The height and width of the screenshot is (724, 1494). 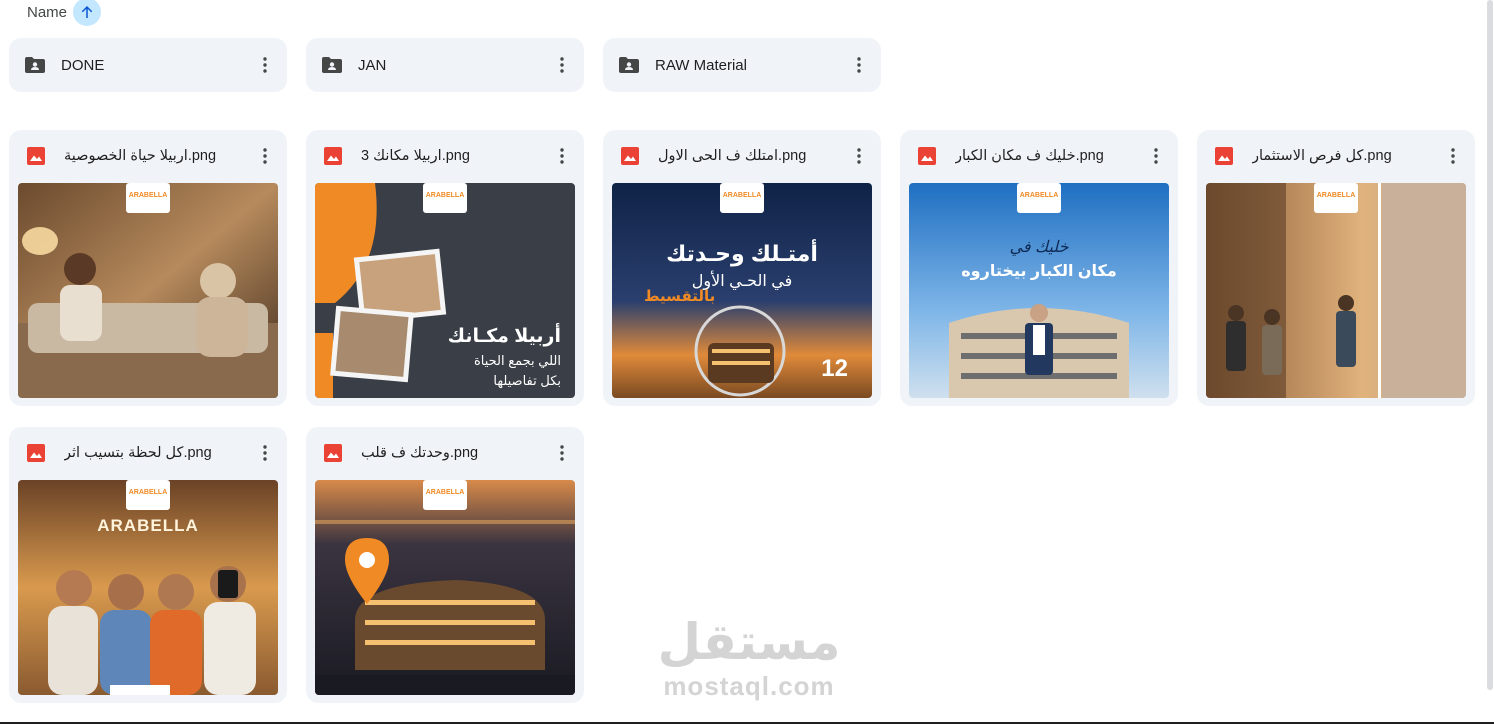 I want to click on folder-item: JAN, so click(x=445, y=65).